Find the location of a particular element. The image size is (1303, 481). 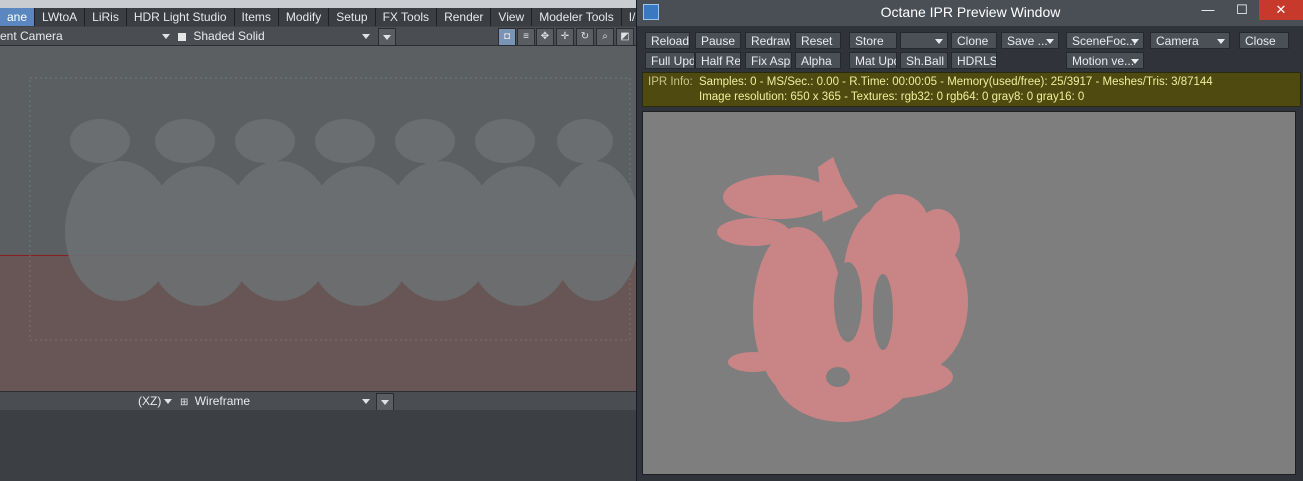

lw-tab-view: View is located at coordinates (512, 17).